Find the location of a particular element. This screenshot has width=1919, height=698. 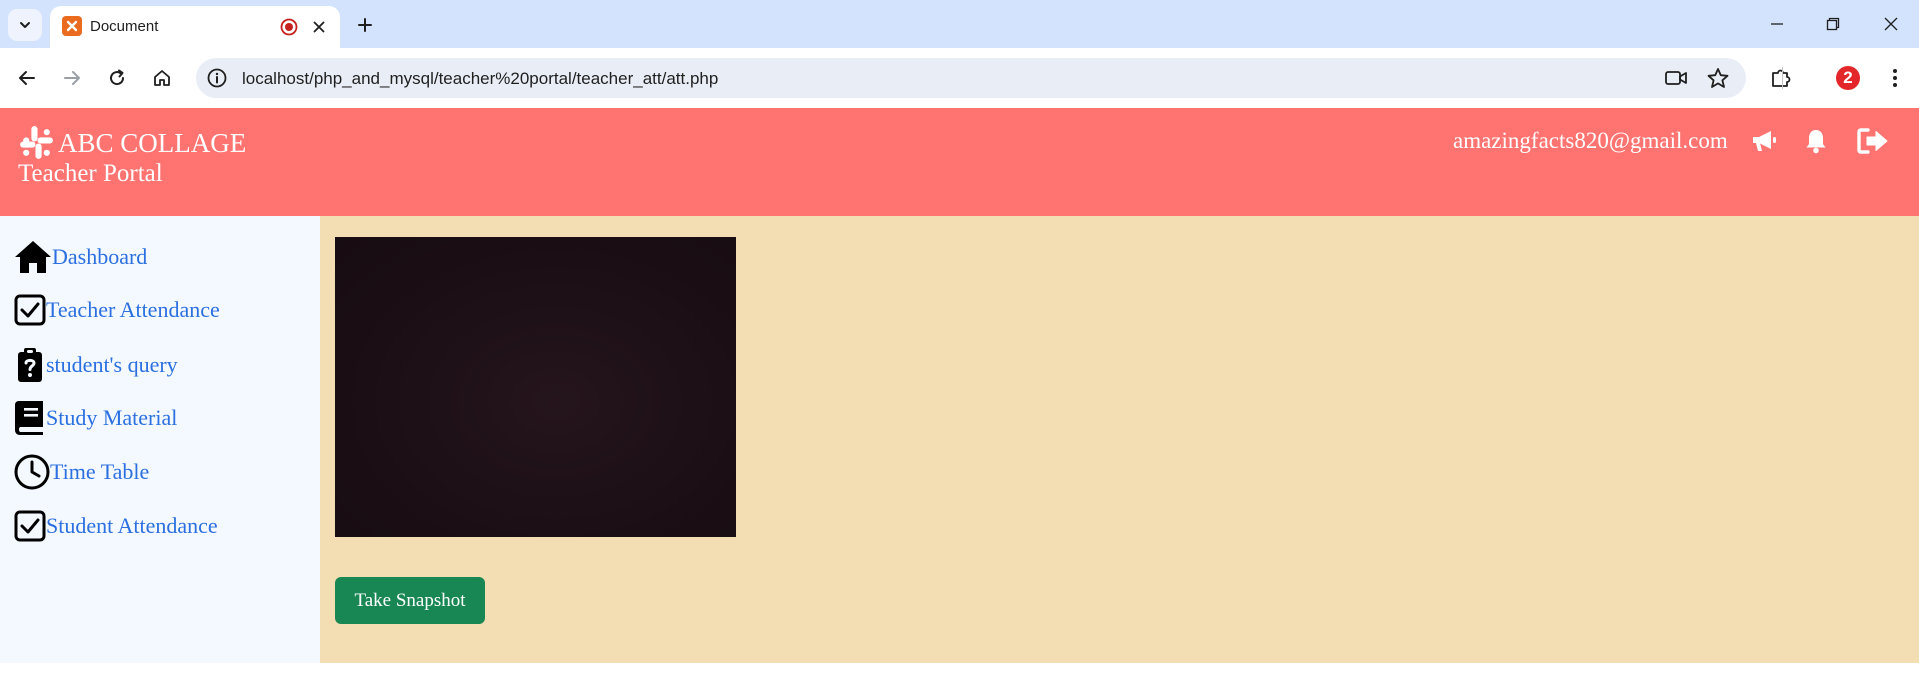

extension-notification-button: 2 is located at coordinates (1848, 78).